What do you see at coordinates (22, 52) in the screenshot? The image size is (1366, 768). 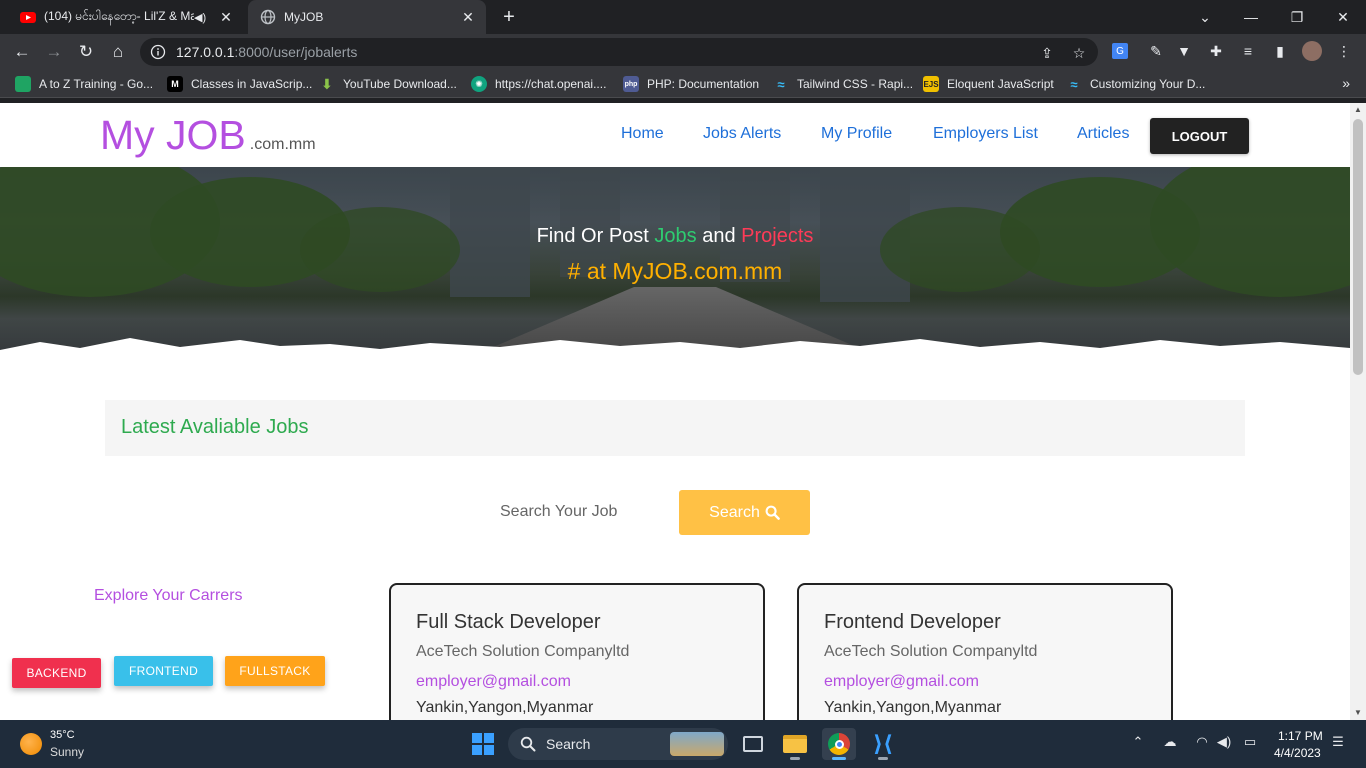 I see `back-icon: ←` at bounding box center [22, 52].